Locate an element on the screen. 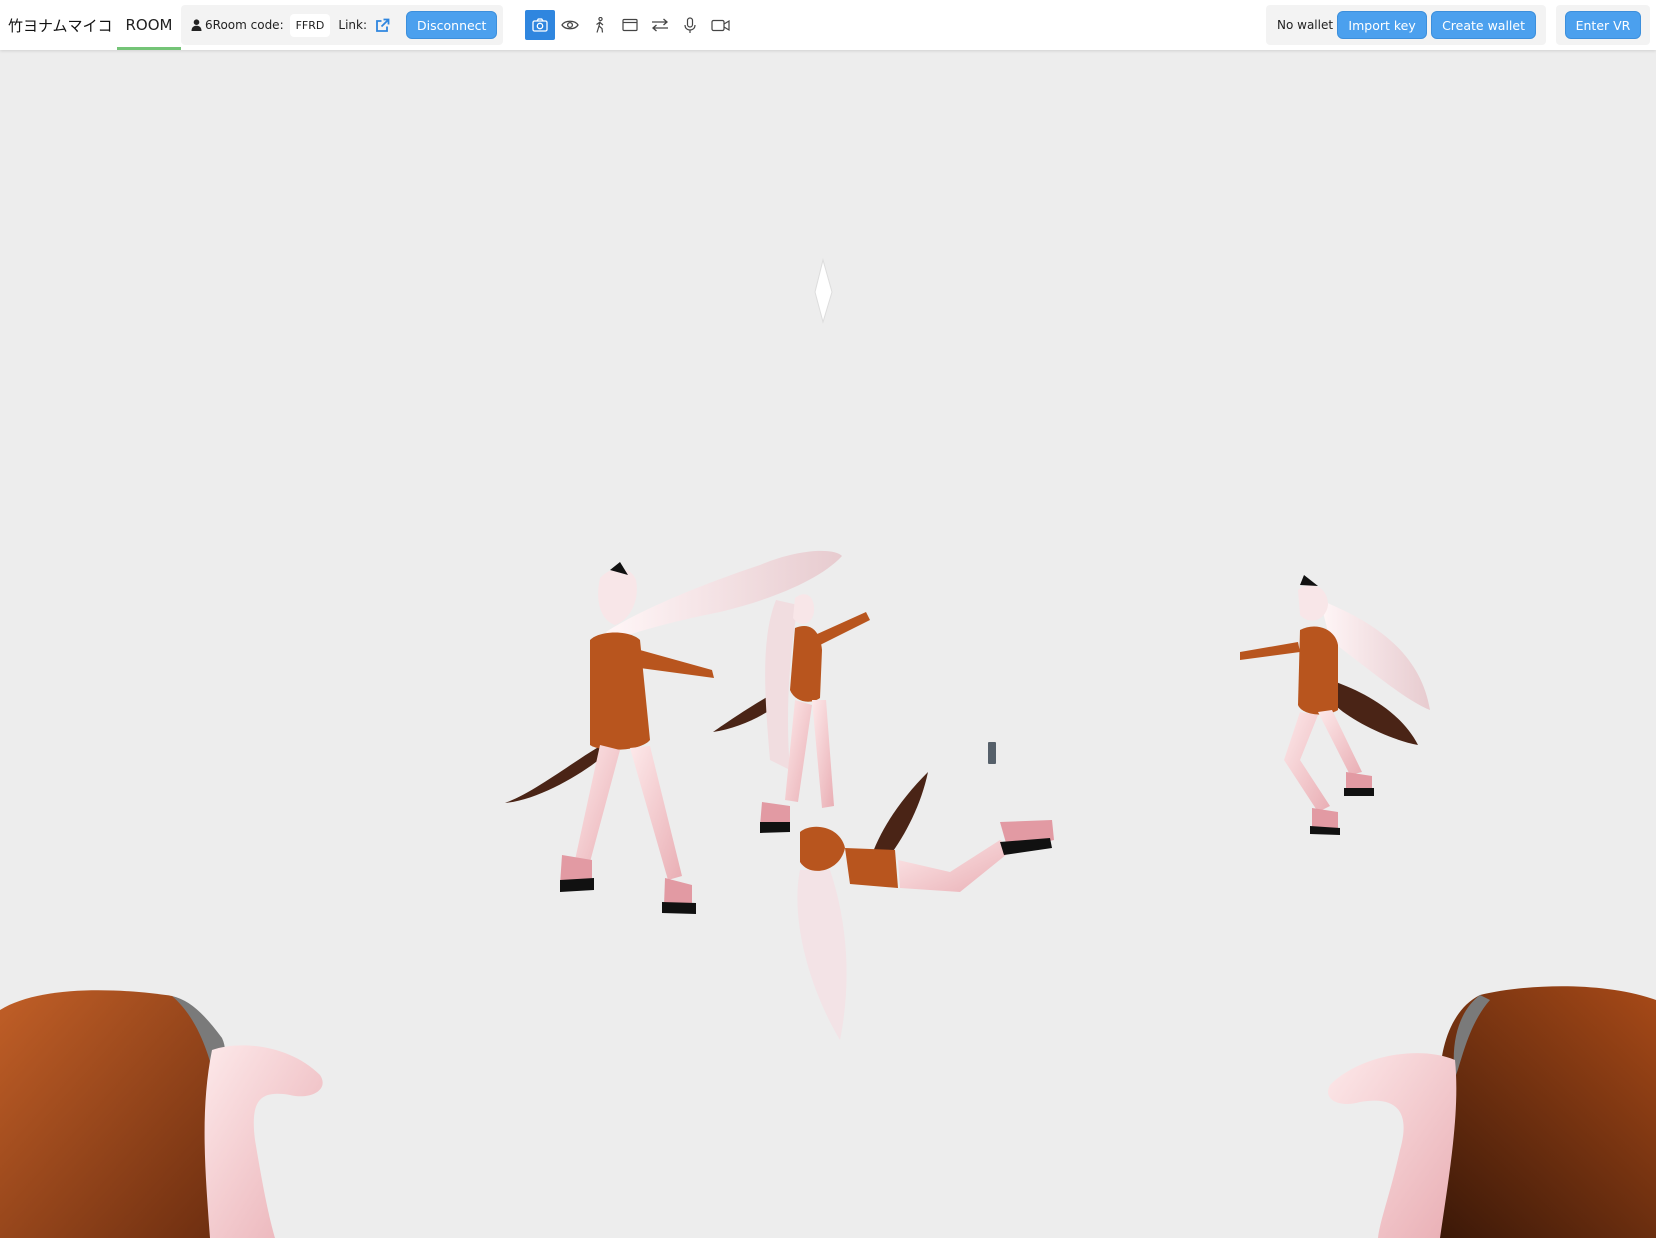 Image resolution: width=1656 pixels, height=1238 pixels. enter-vr-button: Enter VR is located at coordinates (1603, 25).